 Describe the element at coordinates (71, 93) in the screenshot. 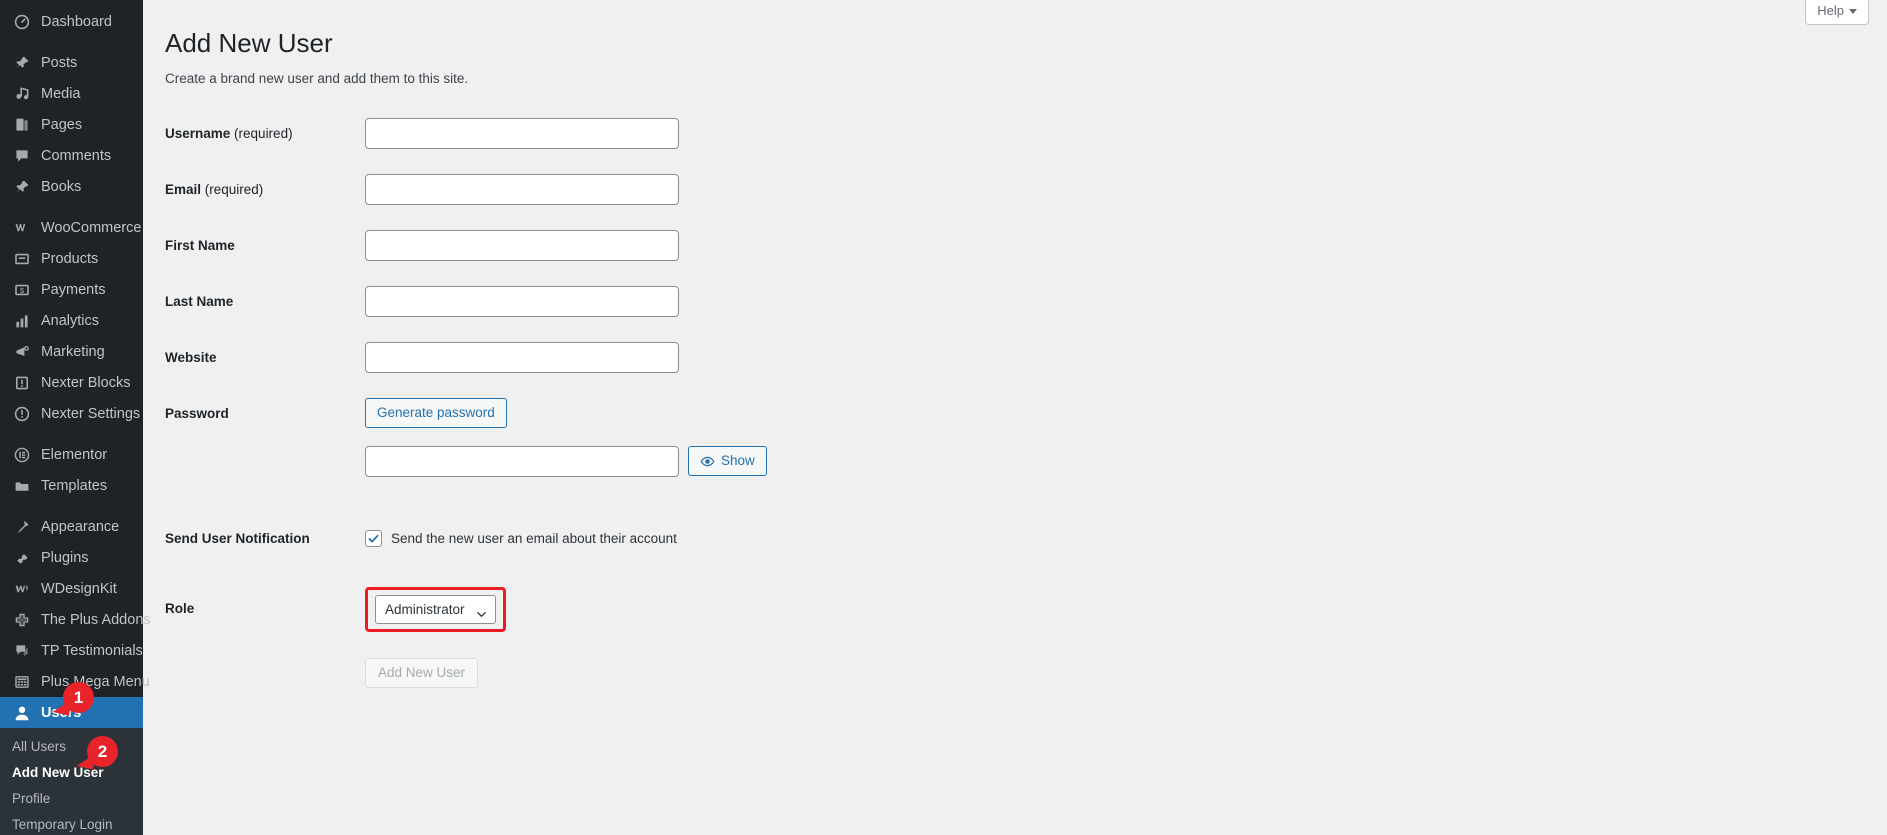

I see `sidebar-item-media: Media` at that location.